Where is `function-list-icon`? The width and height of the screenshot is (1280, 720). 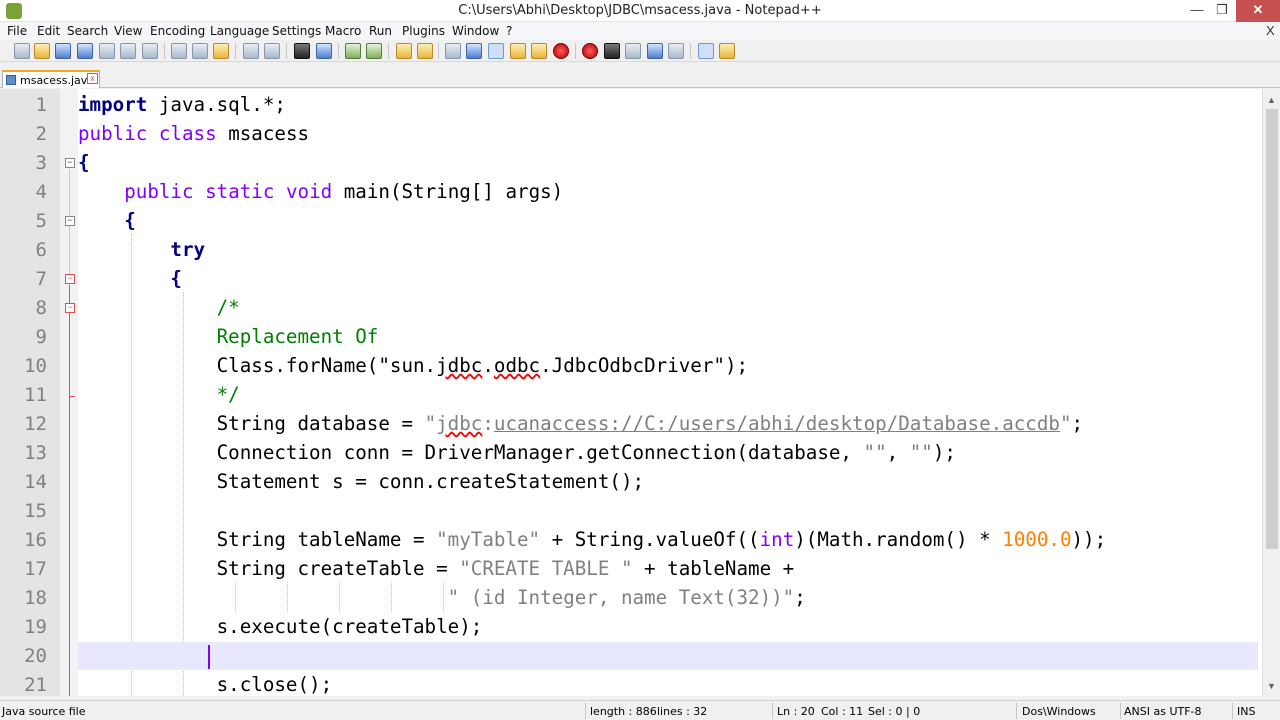 function-list-icon is located at coordinates (539, 51).